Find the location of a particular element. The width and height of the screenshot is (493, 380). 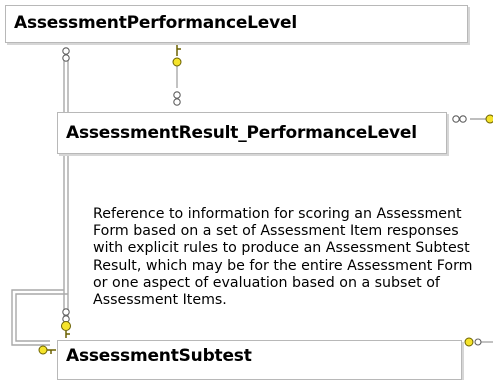

self-loop-inner is located at coordinates (41, 317).